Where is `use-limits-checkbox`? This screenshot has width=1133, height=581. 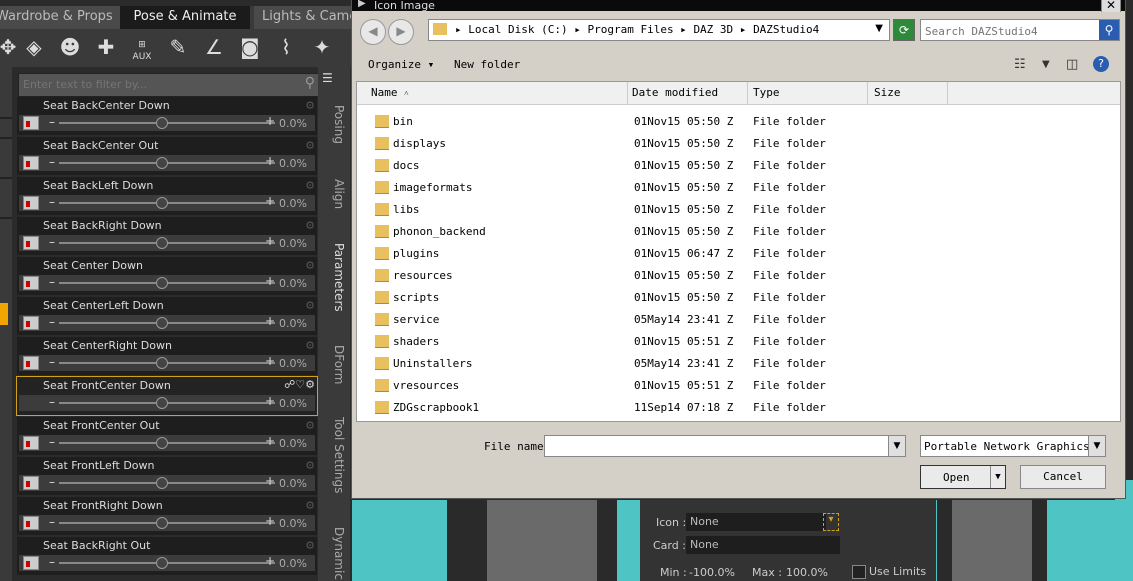 use-limits-checkbox is located at coordinates (859, 572).